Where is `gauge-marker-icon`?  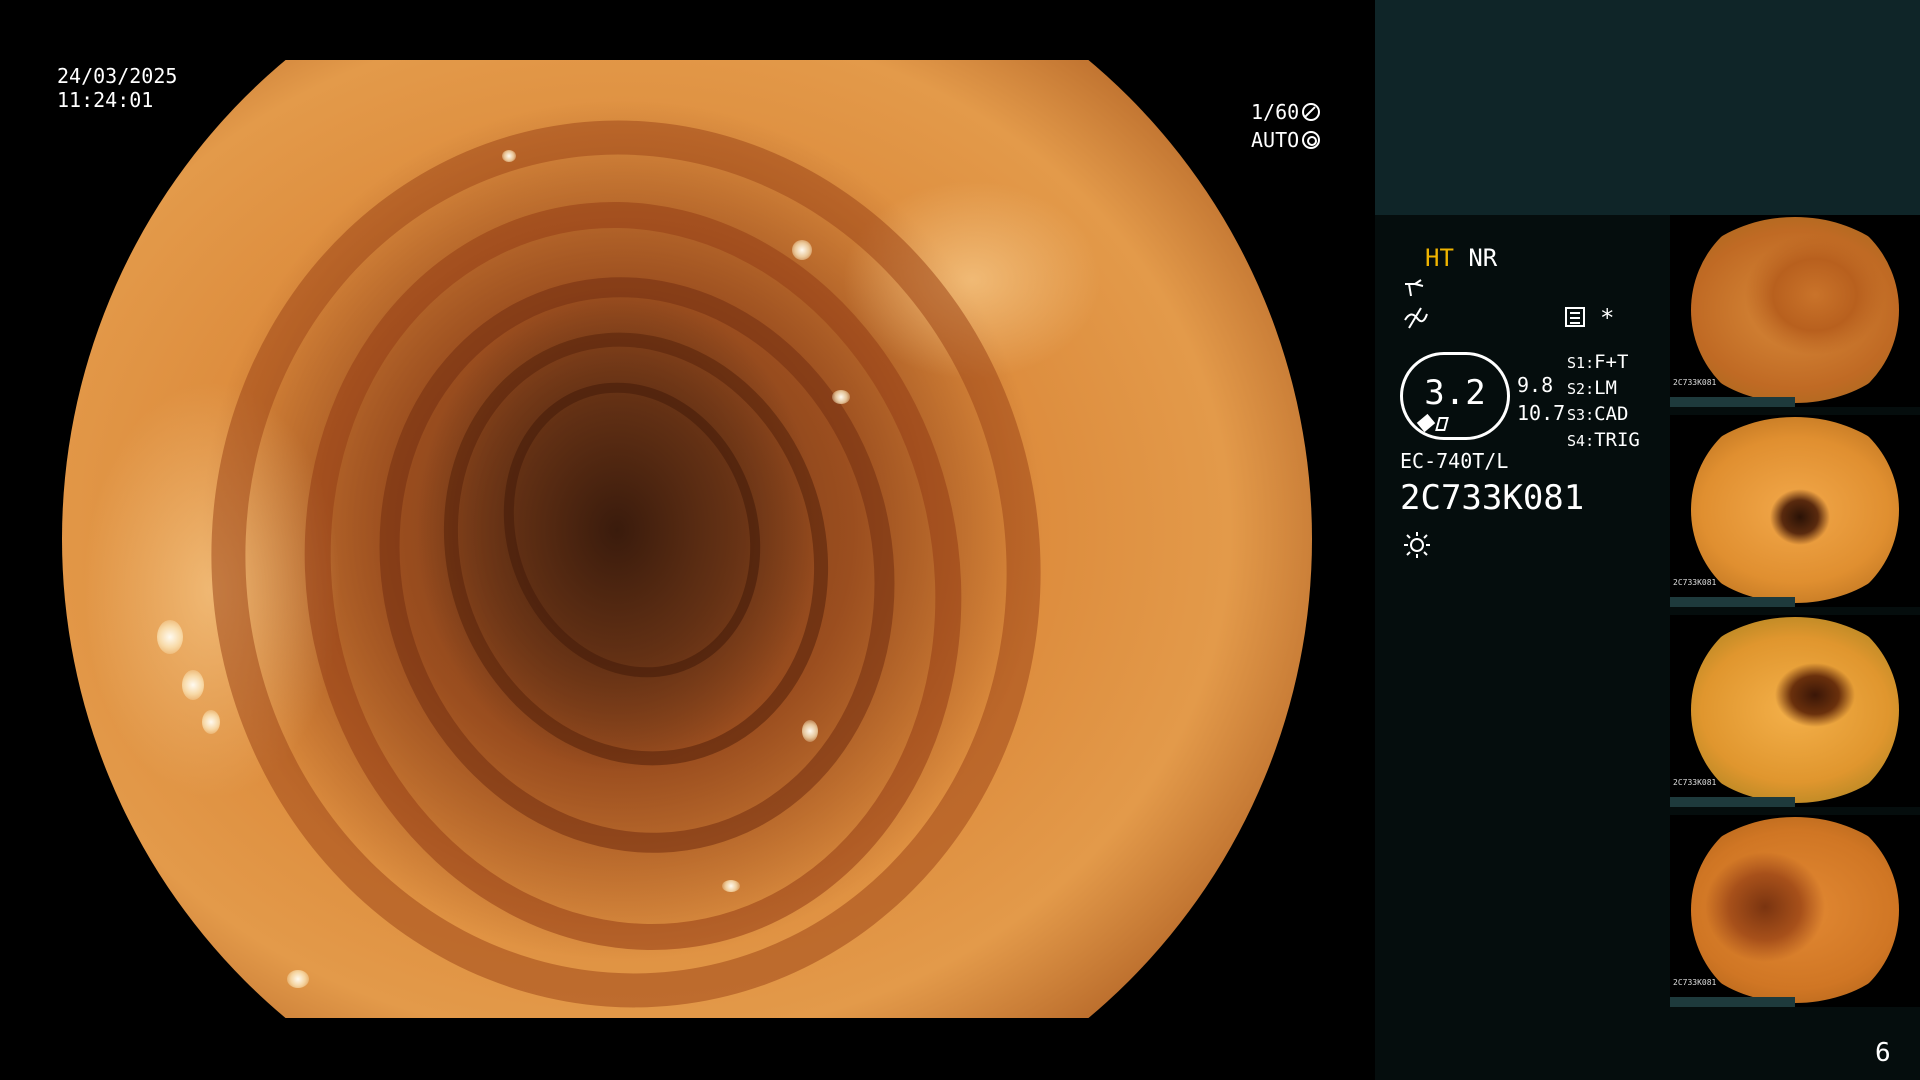 gauge-marker-icon is located at coordinates (1426, 423).